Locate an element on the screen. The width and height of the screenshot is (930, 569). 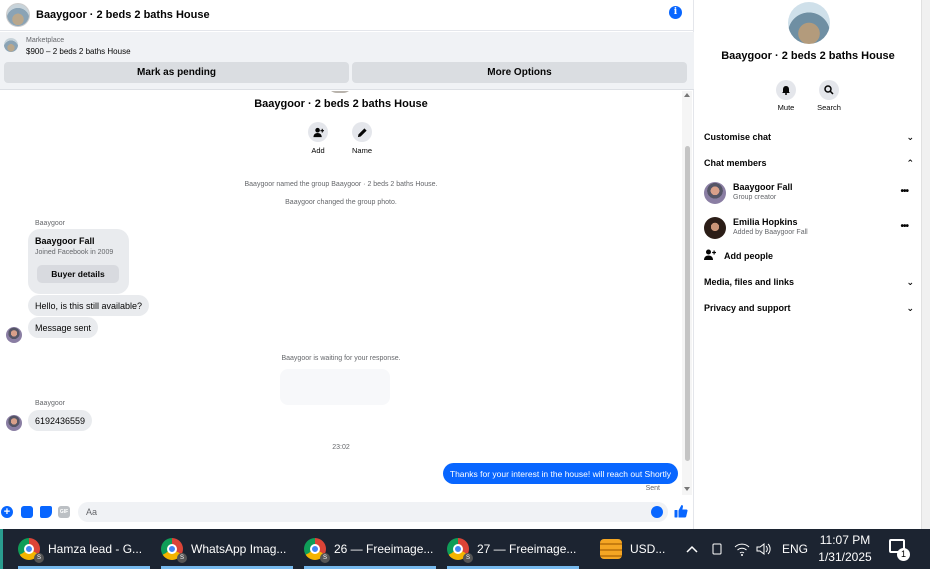
wifi-icon is located at coordinates (742, 549).